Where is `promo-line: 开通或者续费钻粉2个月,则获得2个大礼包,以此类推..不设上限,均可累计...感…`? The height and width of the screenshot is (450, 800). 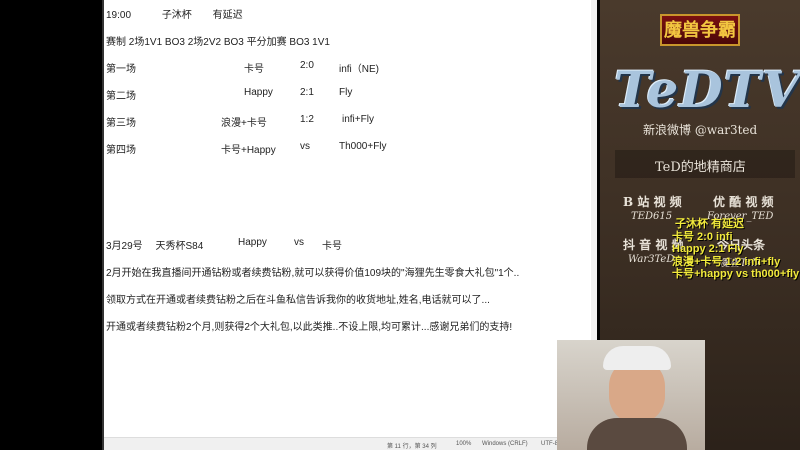
promo-line: 开通或者续费钻粉2个月,则获得2个大礼包,以此类推..不设上限,均可累计...感… is located at coordinates (309, 327).